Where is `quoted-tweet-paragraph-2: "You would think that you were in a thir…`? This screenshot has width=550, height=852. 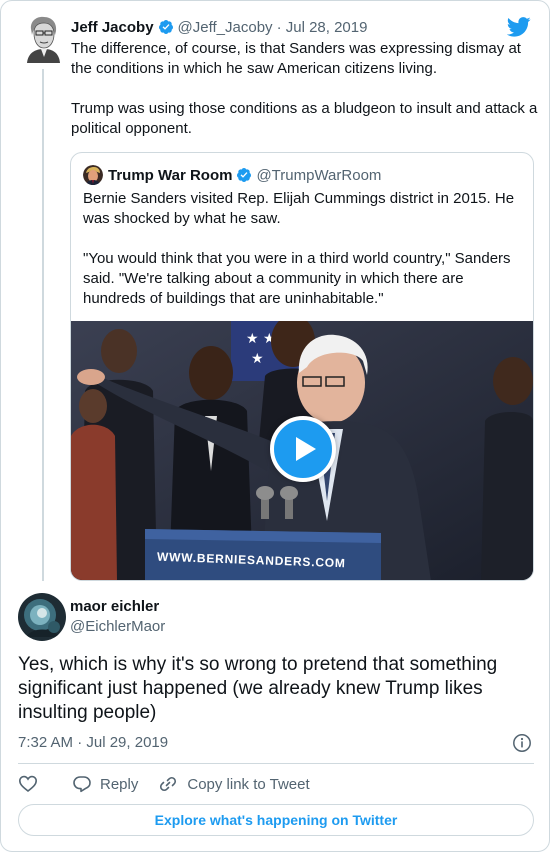
quoted-tweet-paragraph-2: "You would think that you were in a thir… is located at coordinates (297, 278).